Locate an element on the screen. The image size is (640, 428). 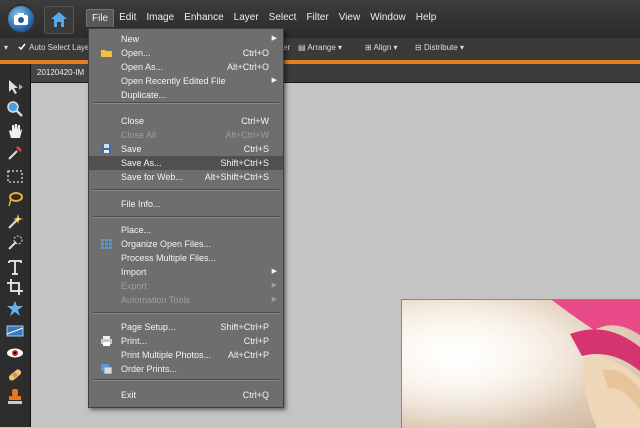
floppy-icon is located at coordinates (106, 149).